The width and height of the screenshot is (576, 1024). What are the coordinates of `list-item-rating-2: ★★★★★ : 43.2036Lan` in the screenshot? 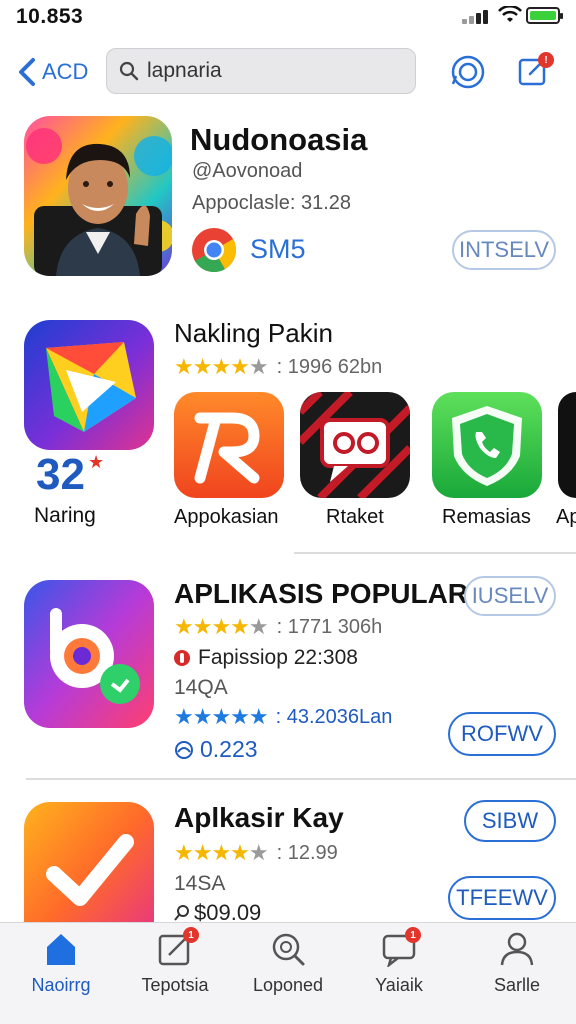 It's located at (283, 717).